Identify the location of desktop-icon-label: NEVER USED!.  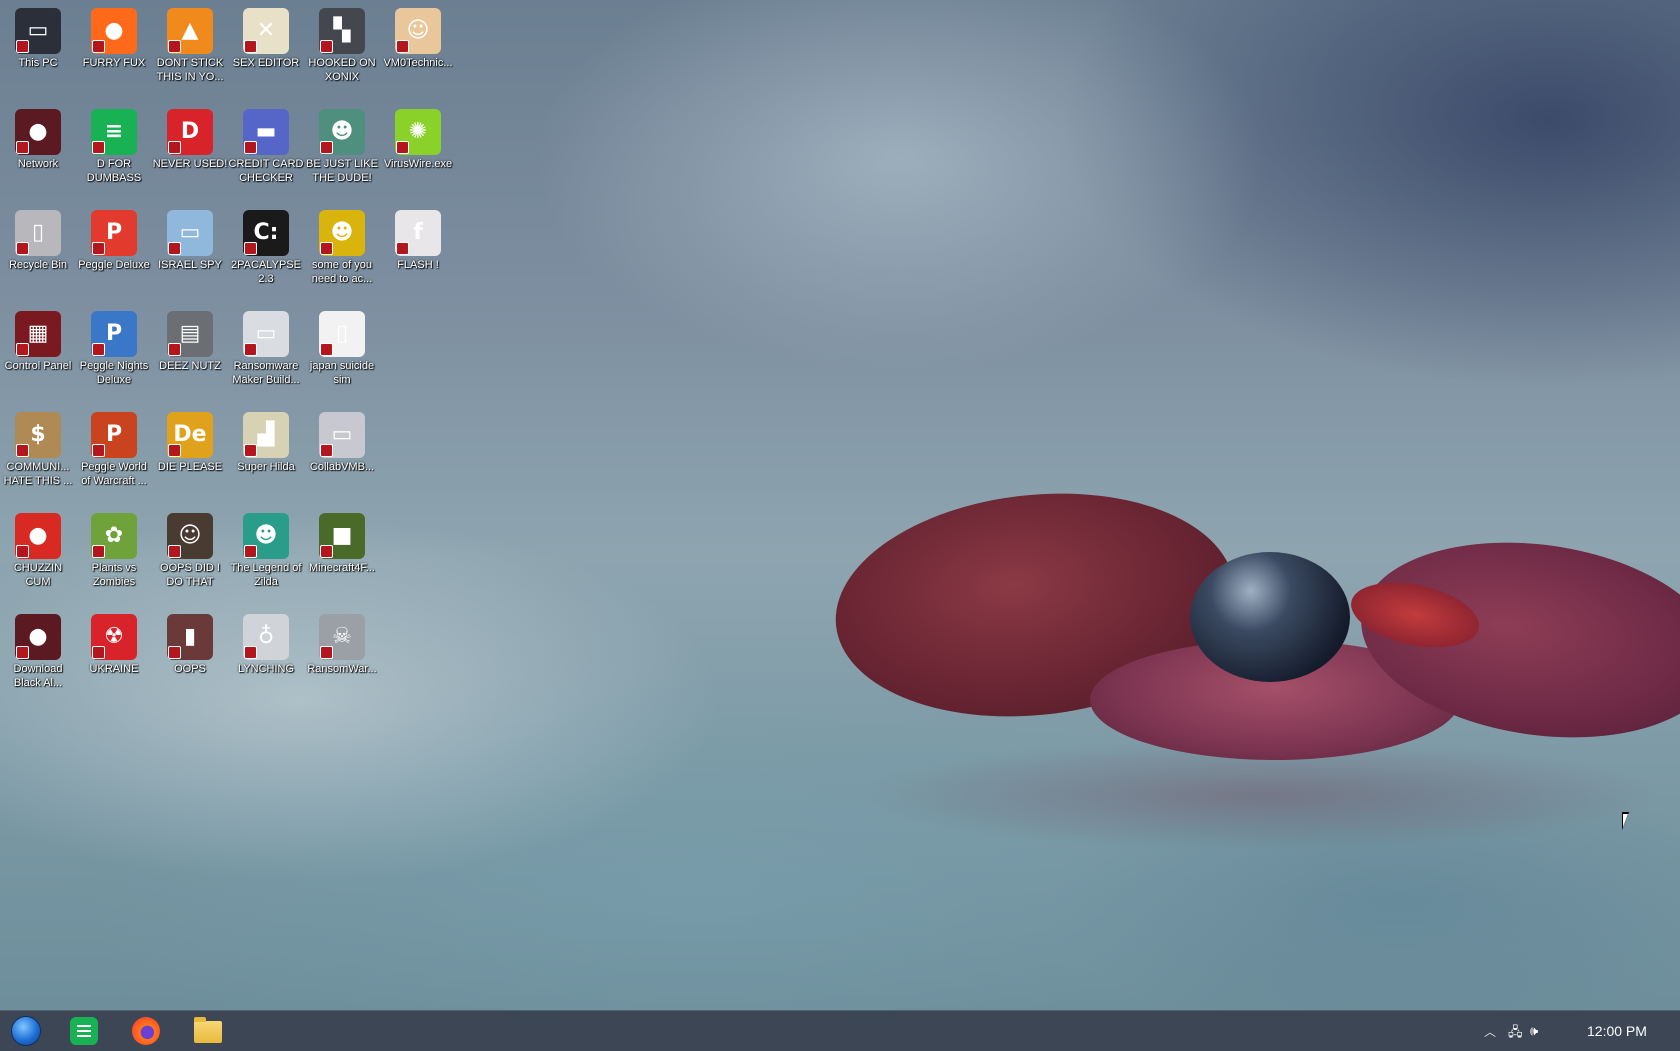
(190, 164).